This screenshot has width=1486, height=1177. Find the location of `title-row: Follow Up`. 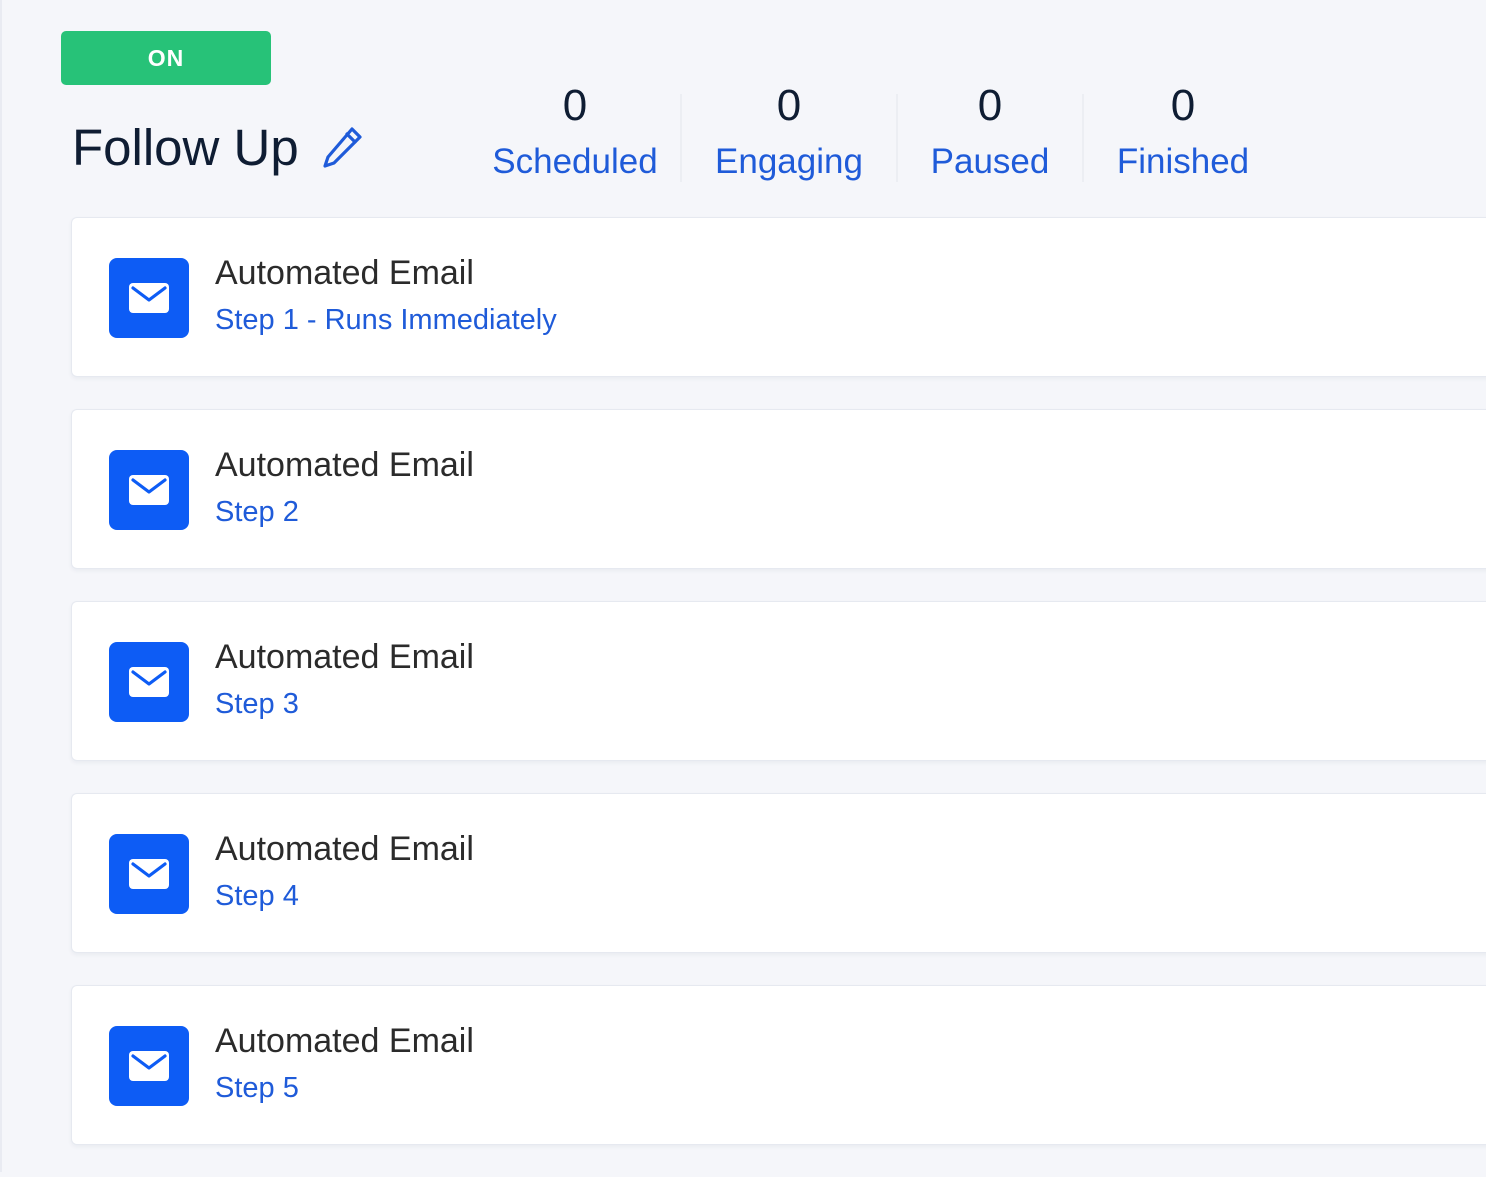

title-row: Follow Up is located at coordinates (218, 147).